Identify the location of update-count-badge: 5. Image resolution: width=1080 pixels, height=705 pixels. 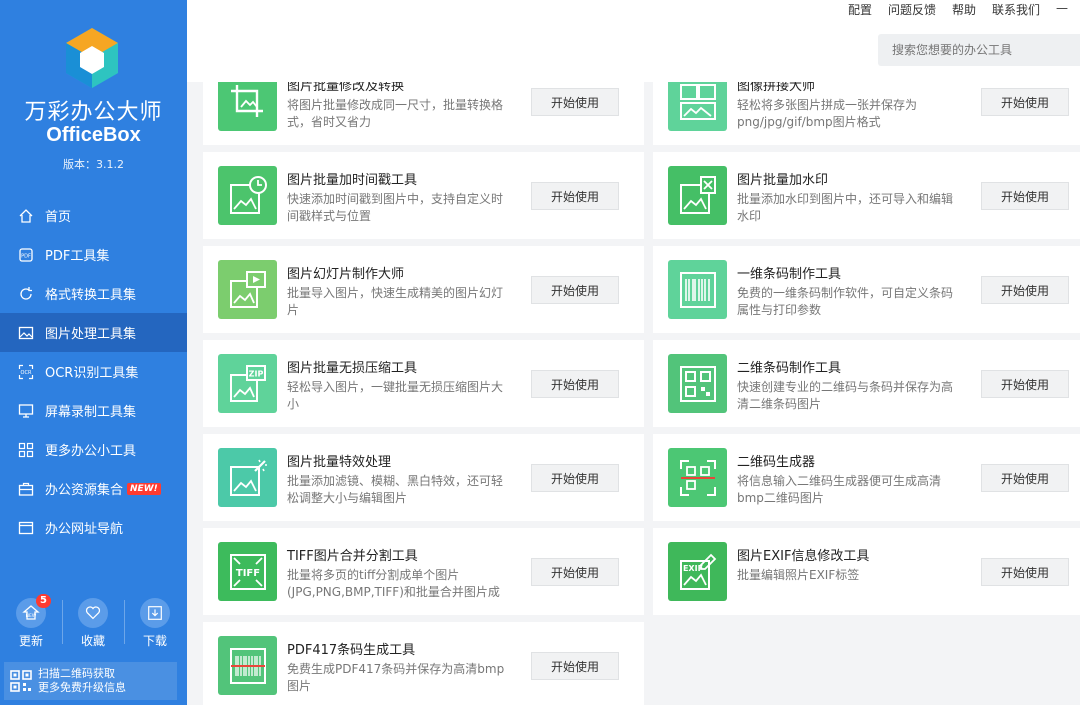
(43, 601).